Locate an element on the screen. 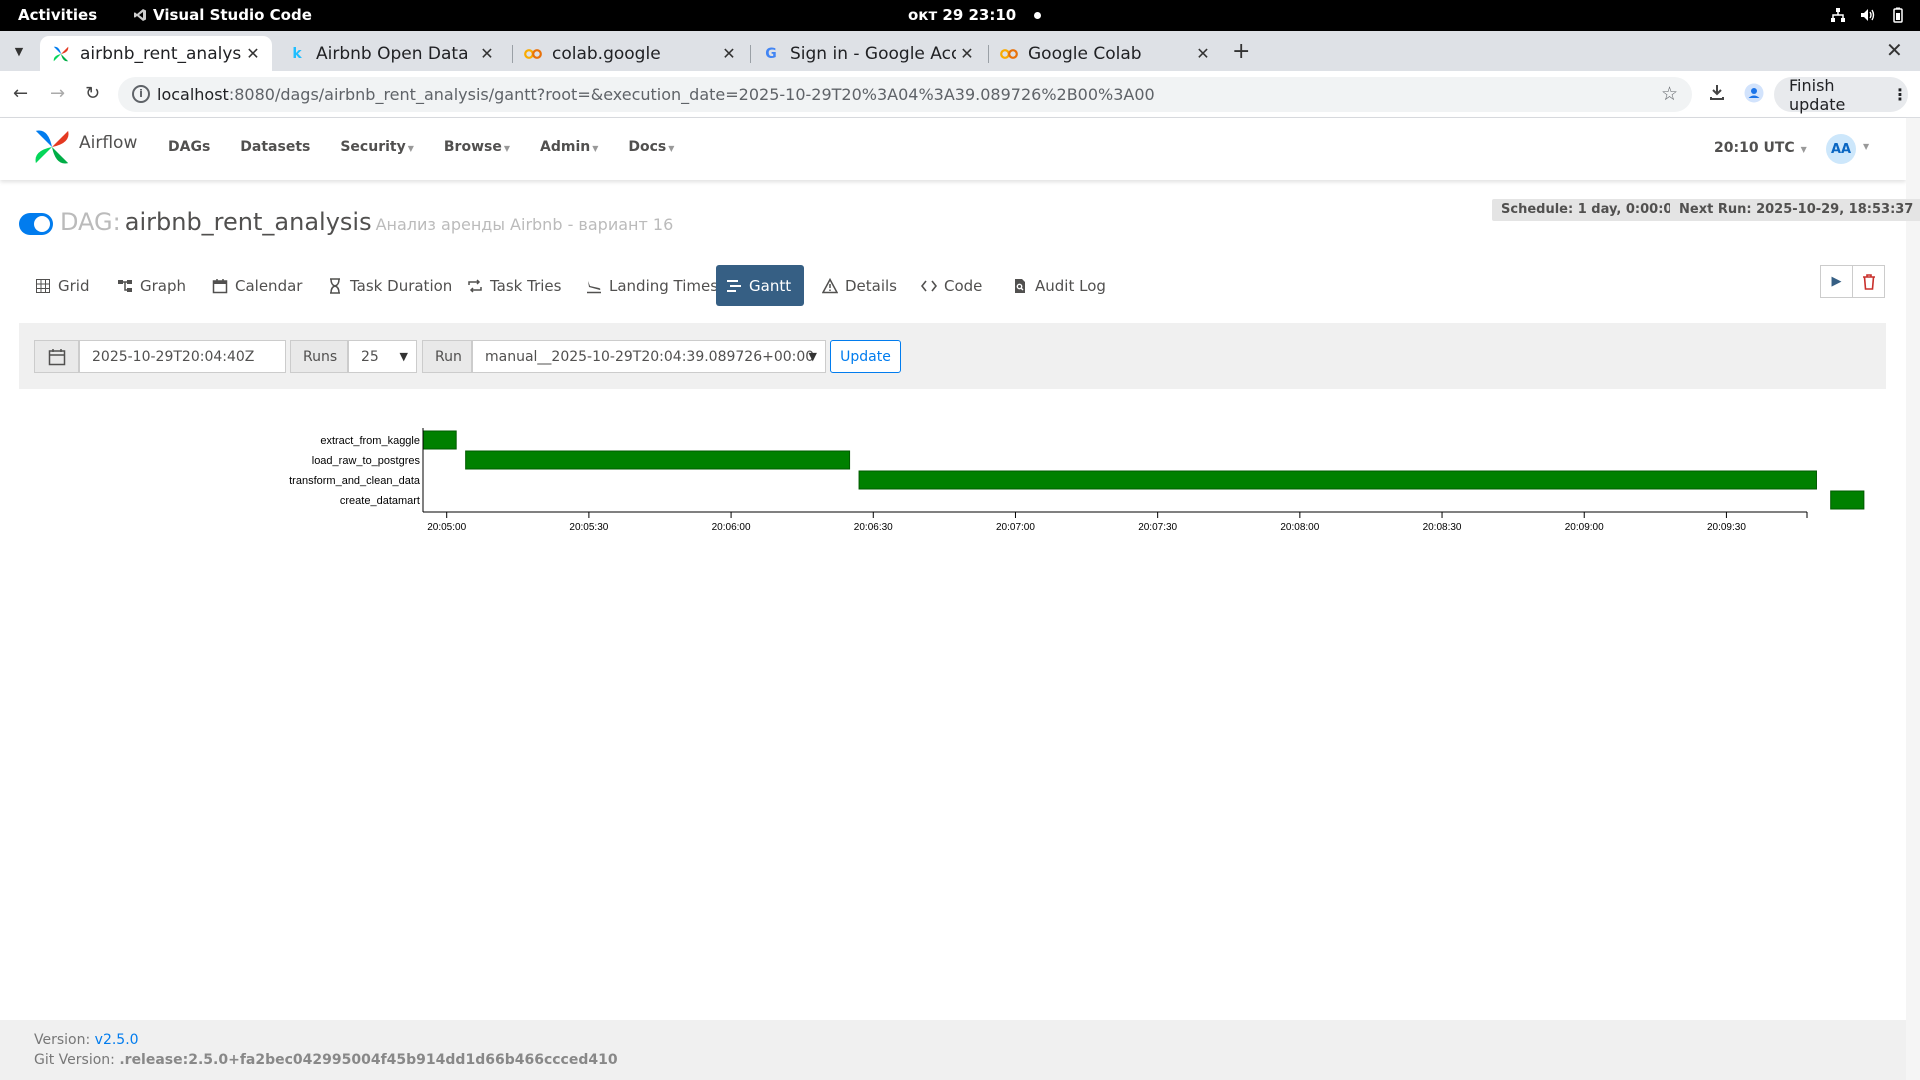 The height and width of the screenshot is (1080, 1920). google-icon: G is located at coordinates (771, 53).